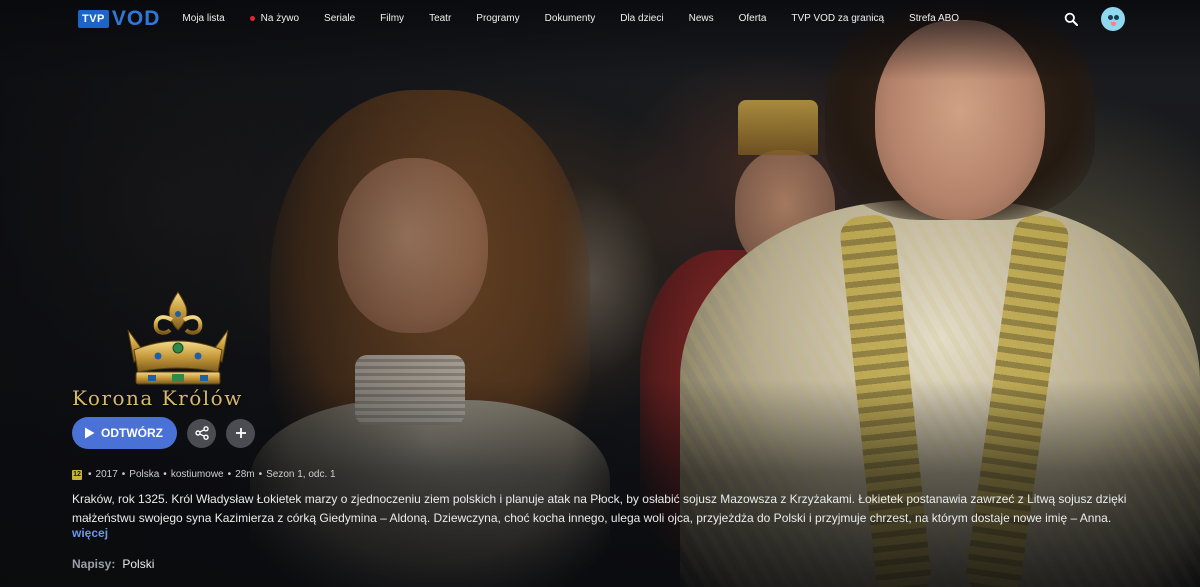 Image resolution: width=1200 pixels, height=587 pixels. I want to click on nav-right-tools, so click(1092, 19).